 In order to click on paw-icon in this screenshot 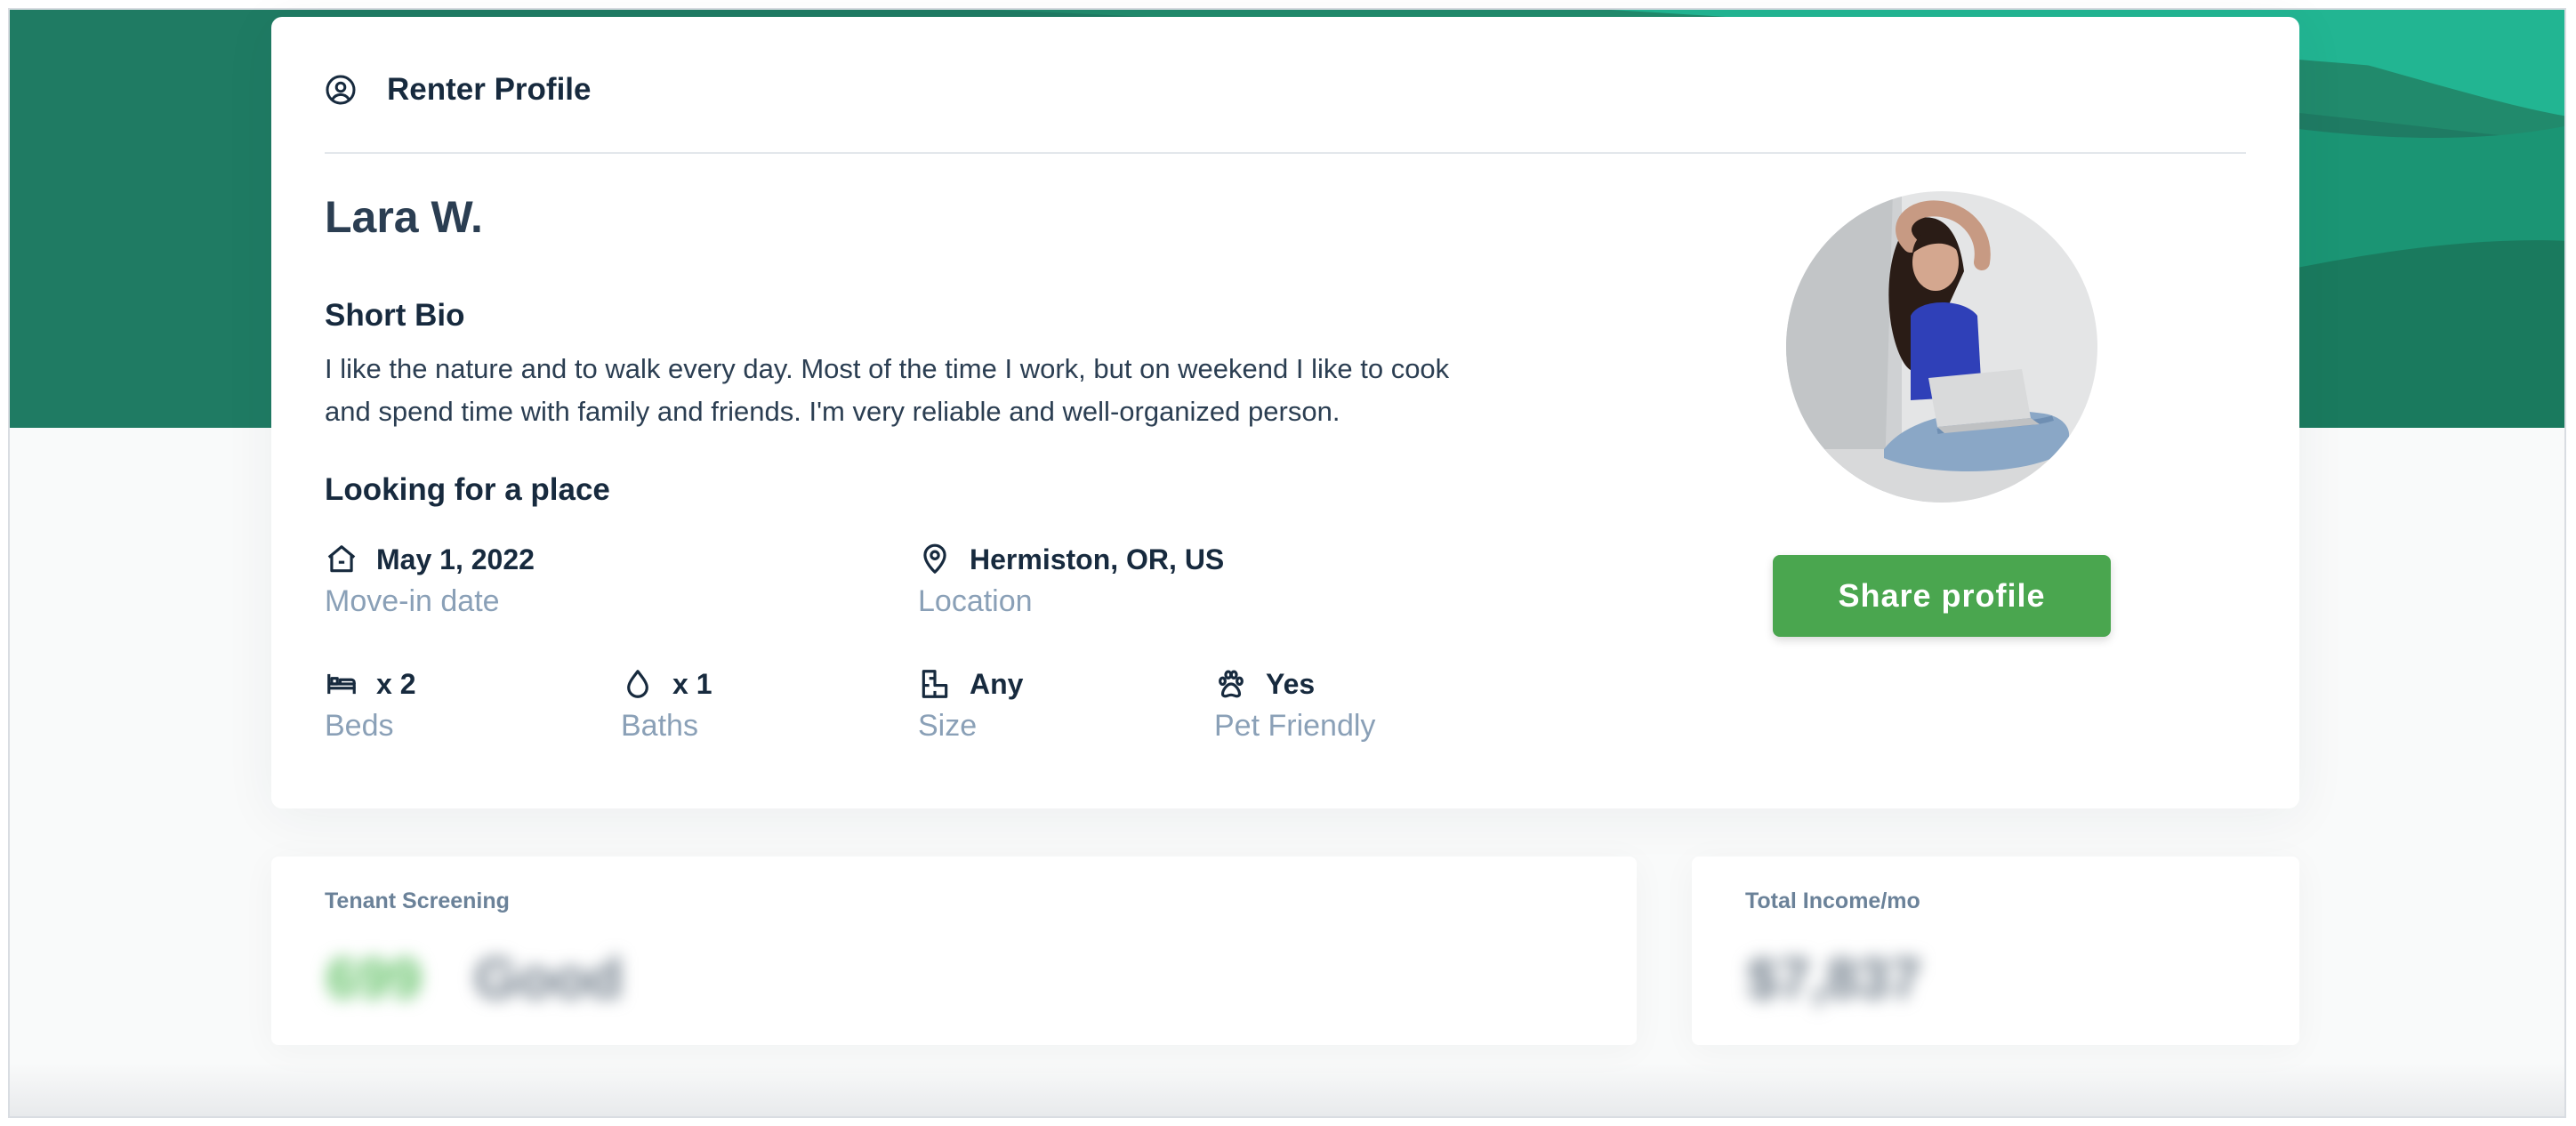, I will do `click(1231, 684)`.